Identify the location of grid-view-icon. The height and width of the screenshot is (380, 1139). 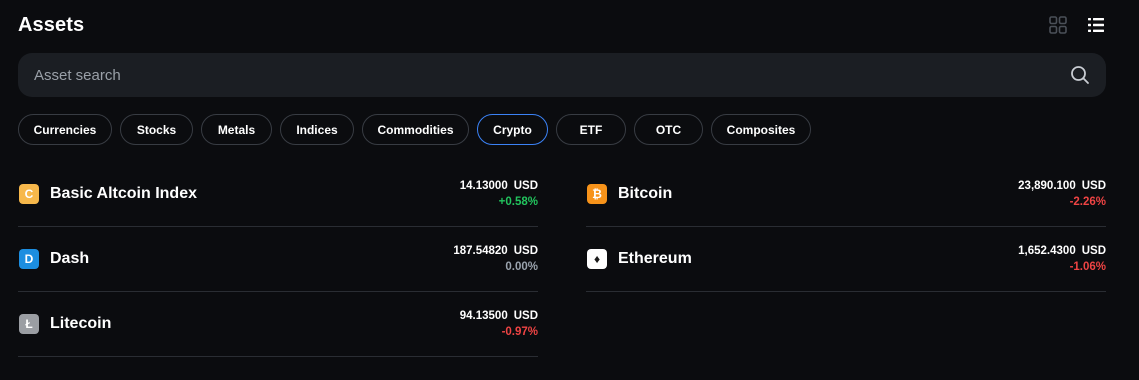
(1058, 25).